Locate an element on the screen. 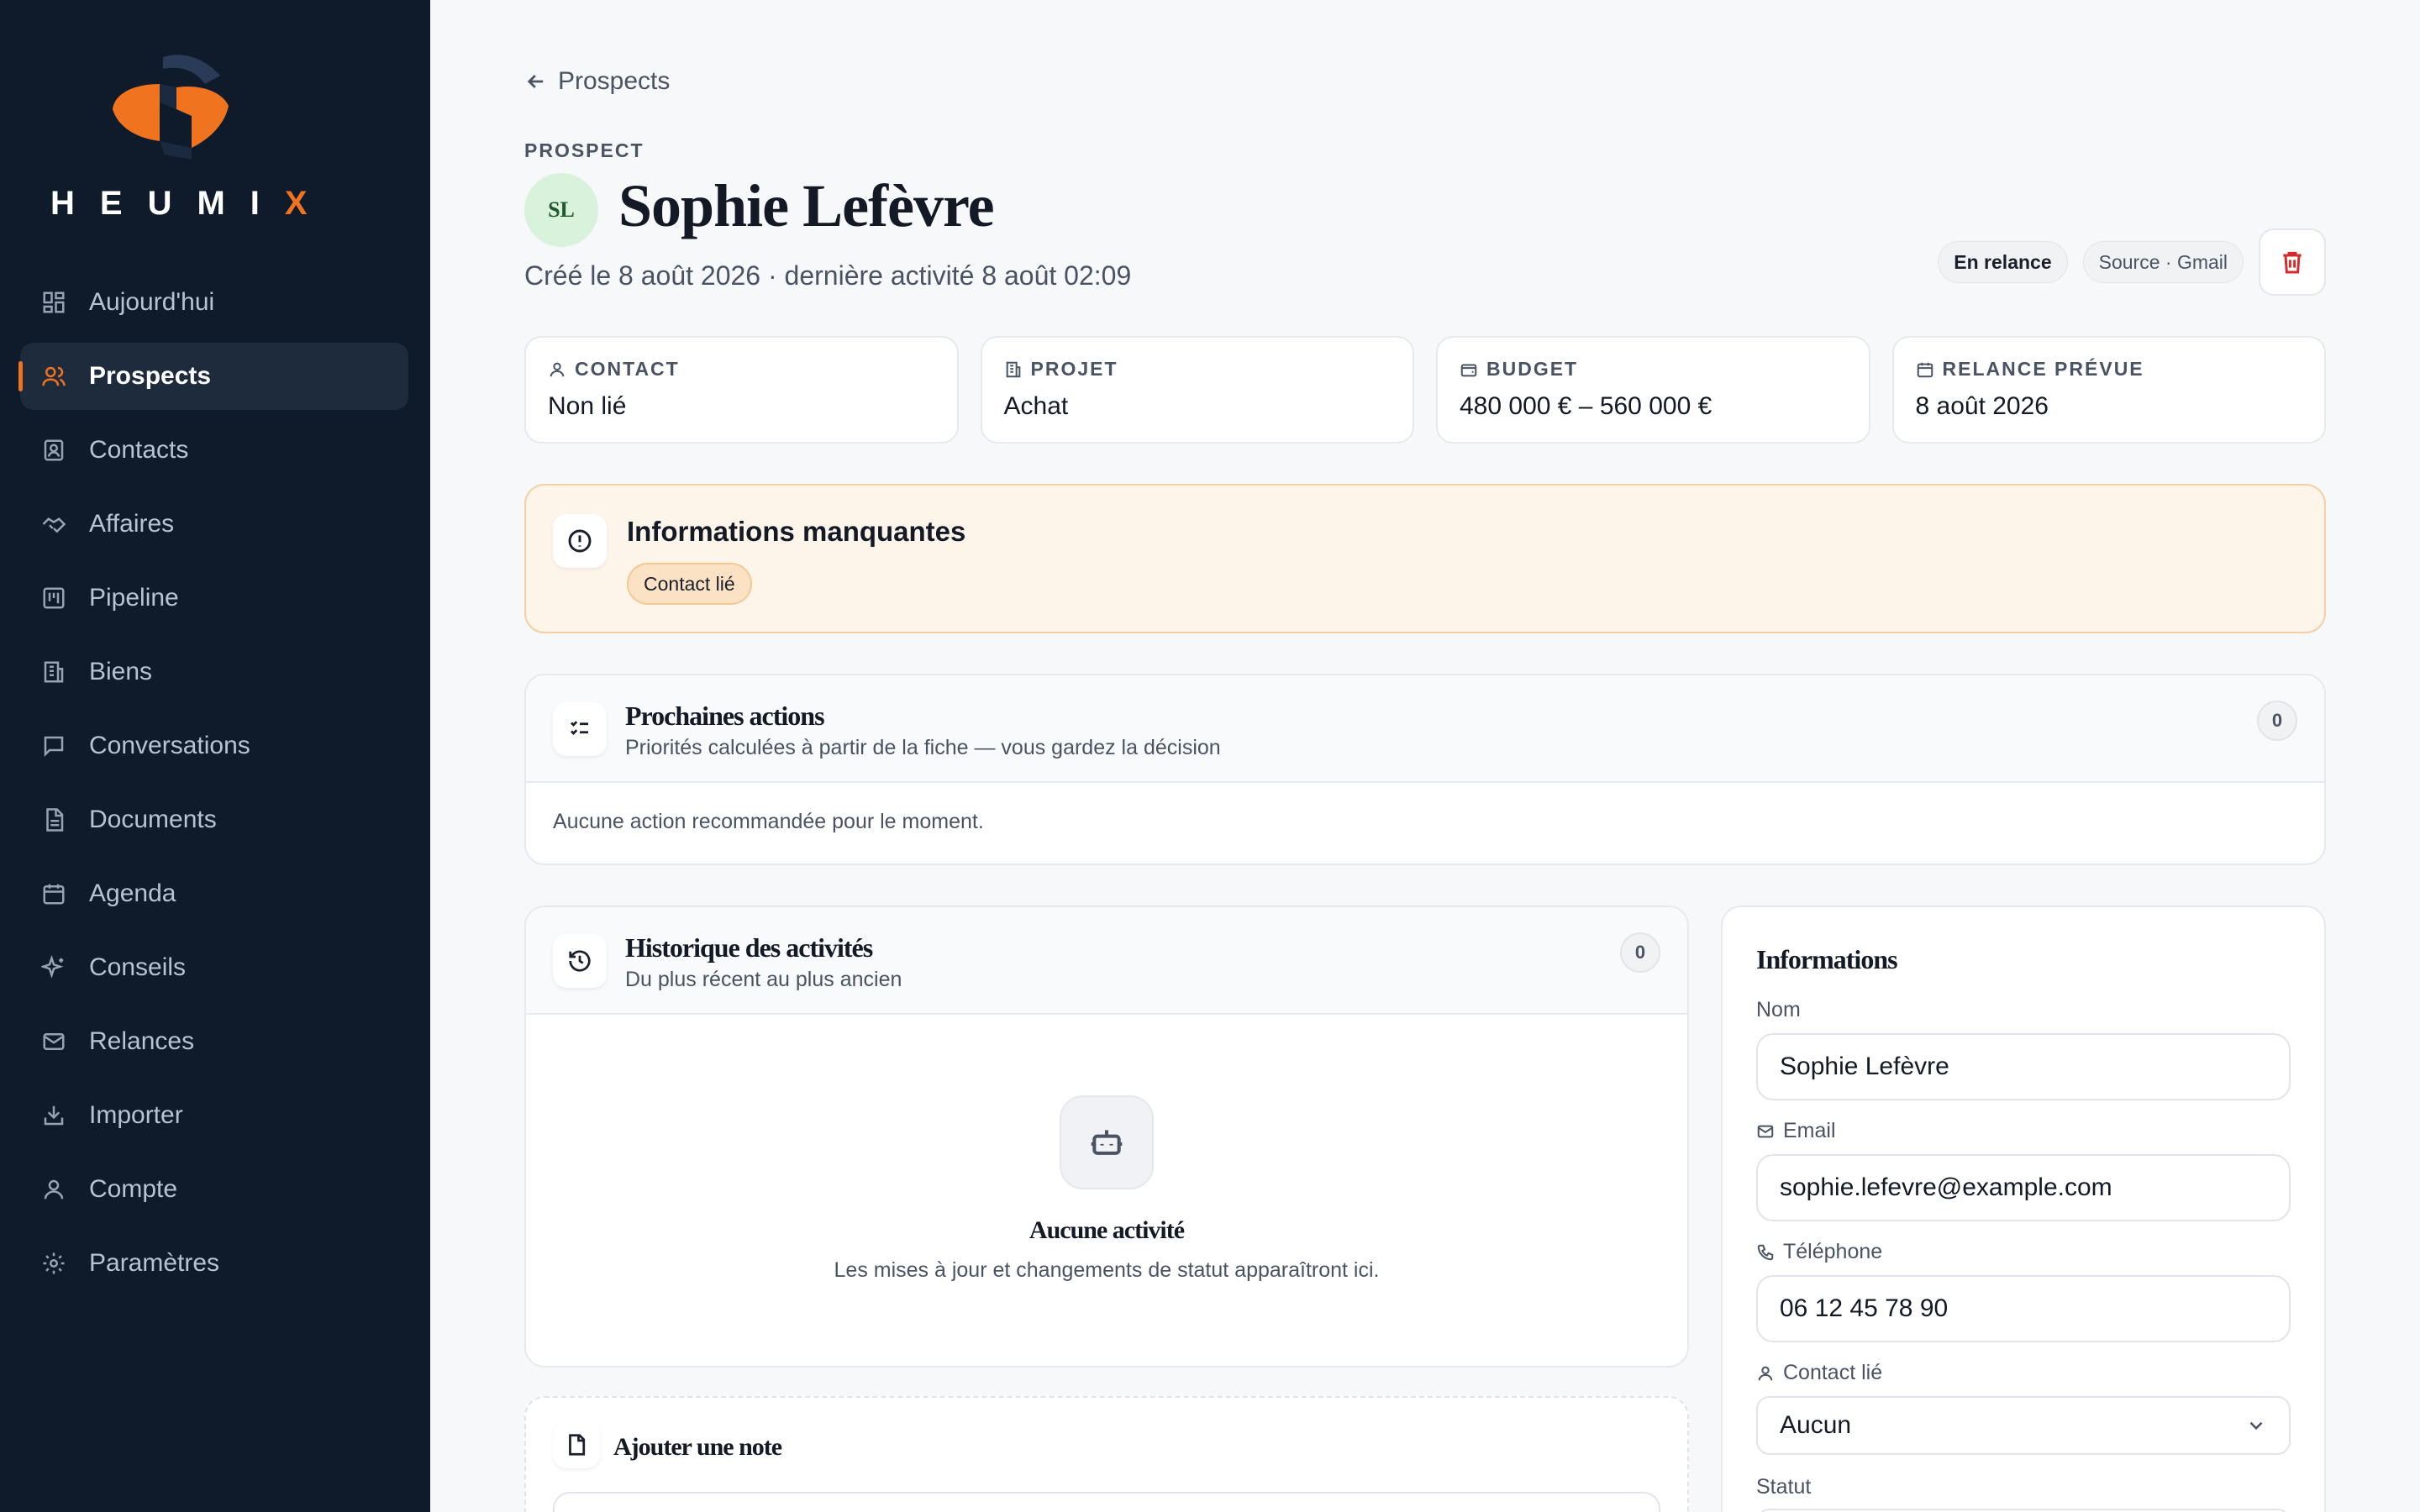  source-badge: Source · Gmail is located at coordinates (2163, 262).